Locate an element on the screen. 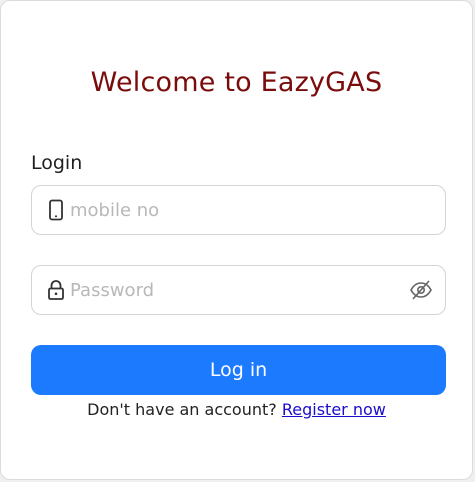 This screenshot has height=482, width=475. login-label: Login is located at coordinates (57, 163).